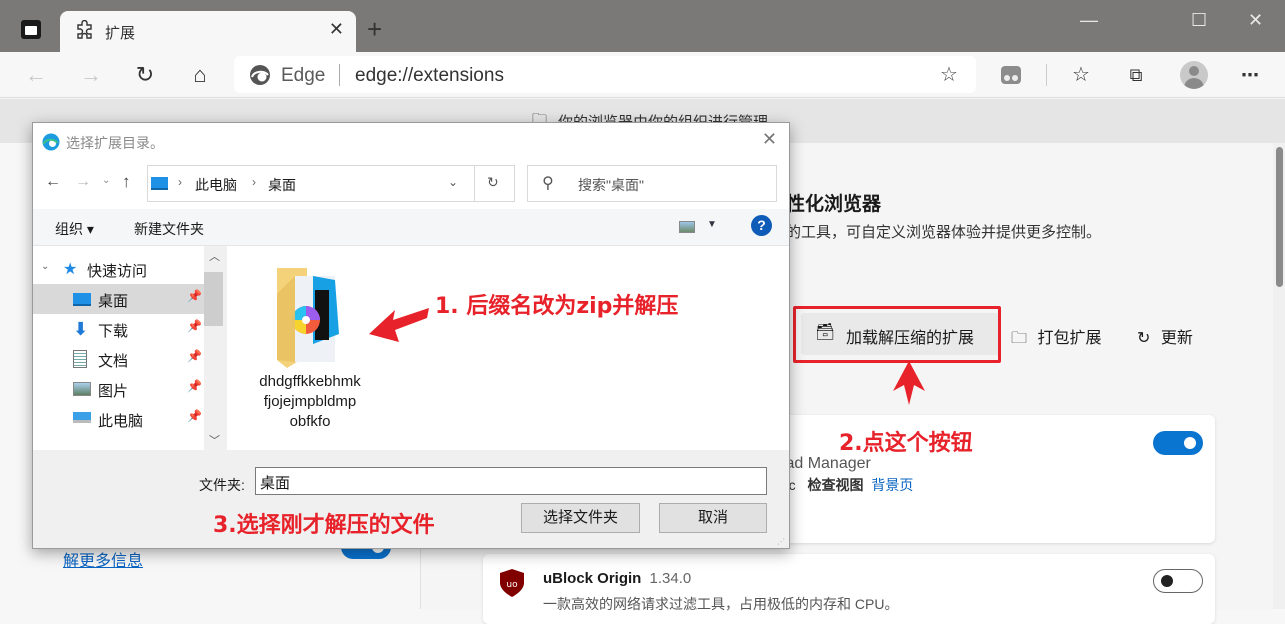 The image size is (1285, 624). Describe the element at coordinates (429, 76) in the screenshot. I see `url-text: edge://extensions` at that location.